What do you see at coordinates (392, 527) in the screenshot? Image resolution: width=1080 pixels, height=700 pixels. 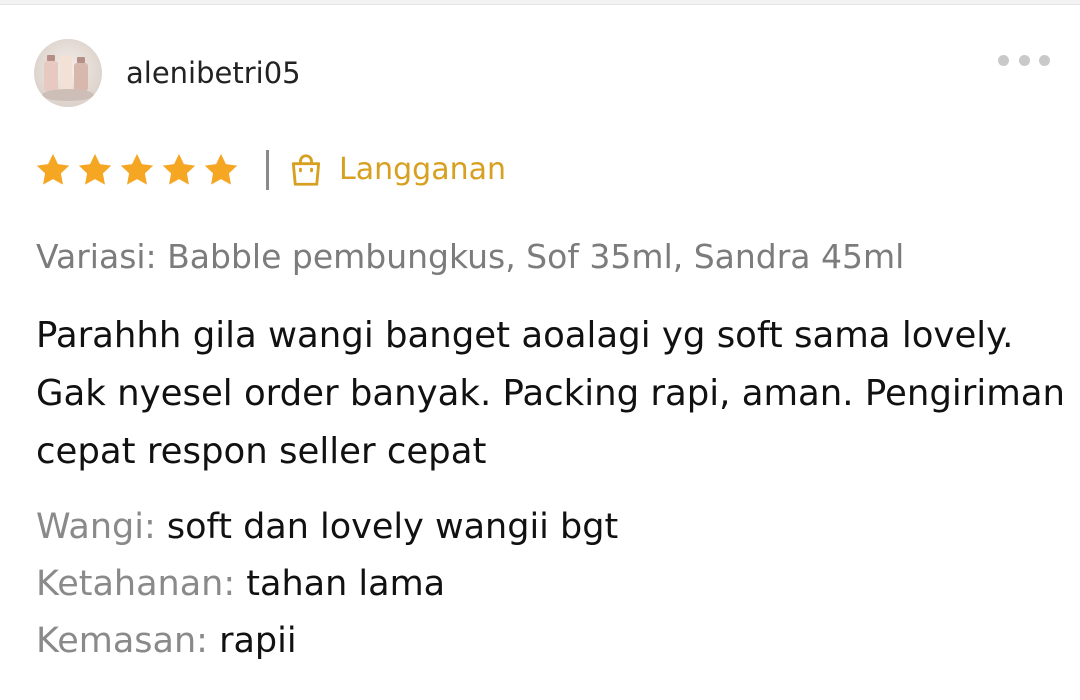 I see `attribute-value: soft dan lovely wangii bgt` at bounding box center [392, 527].